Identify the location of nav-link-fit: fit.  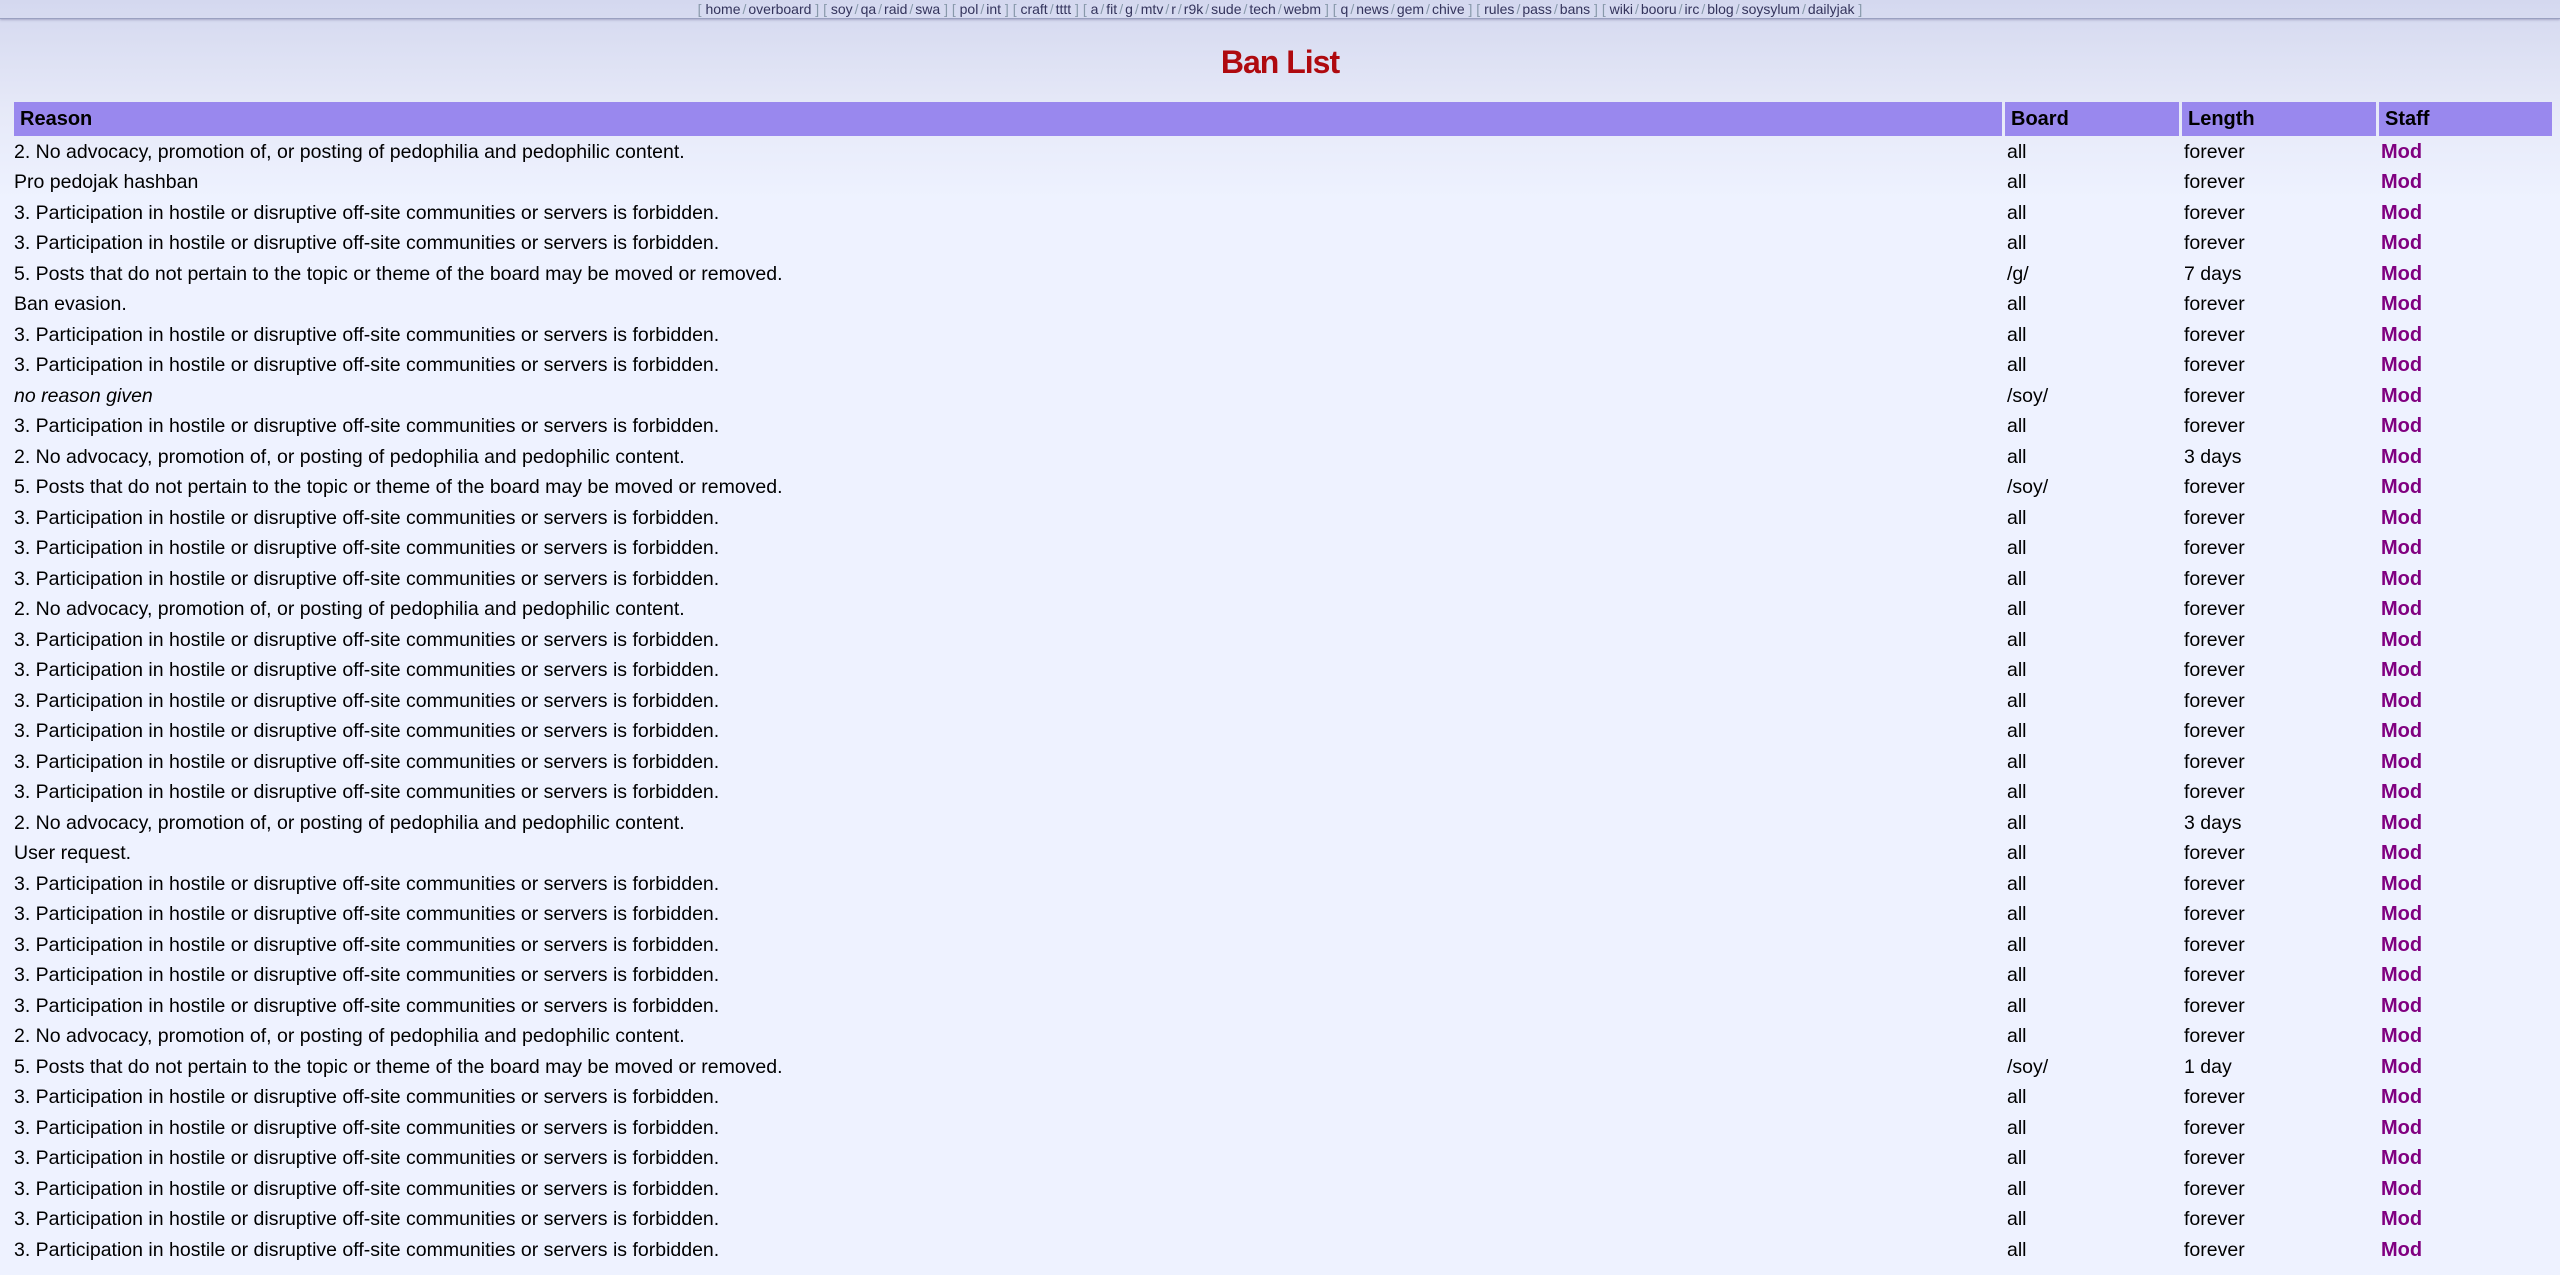
(1111, 9).